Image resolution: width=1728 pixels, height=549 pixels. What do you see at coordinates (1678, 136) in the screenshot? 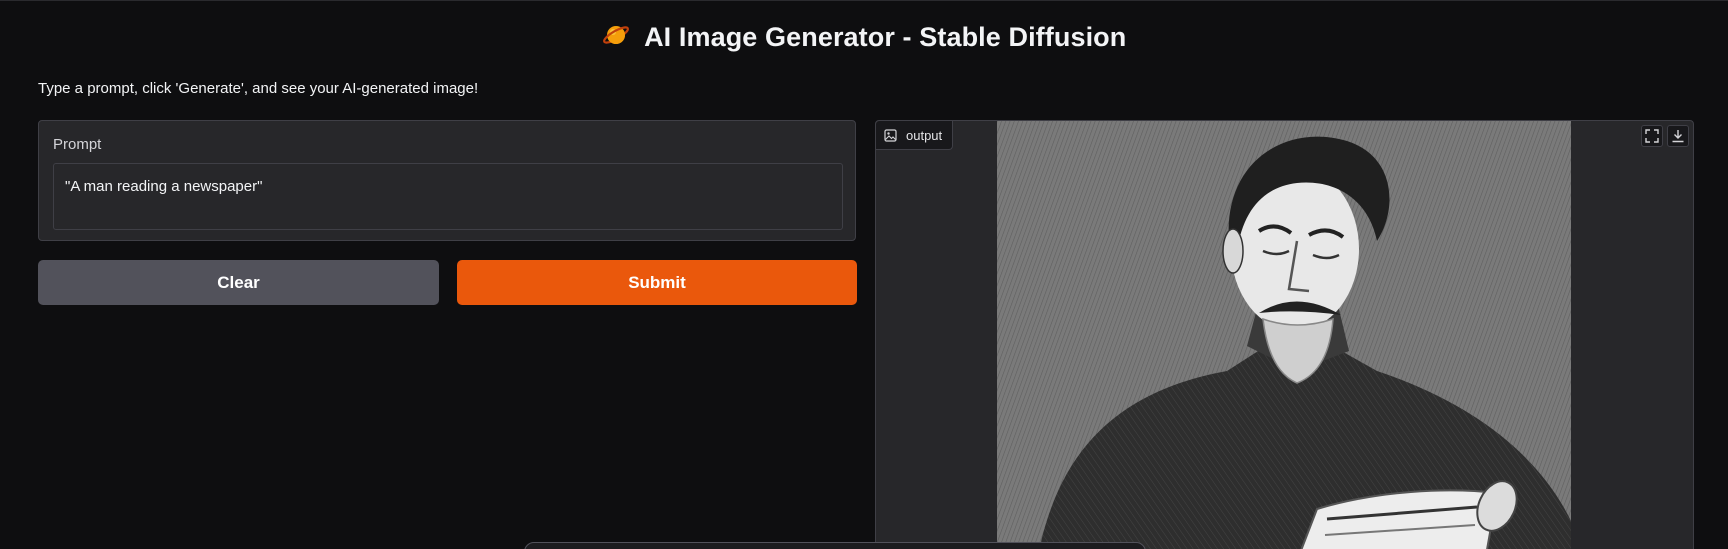
I see `download-icon` at bounding box center [1678, 136].